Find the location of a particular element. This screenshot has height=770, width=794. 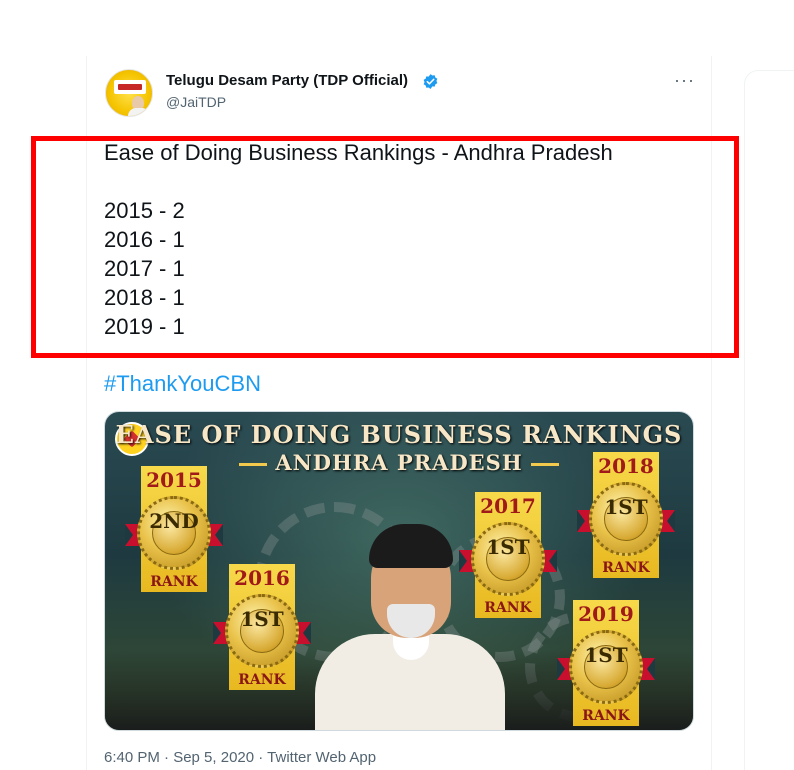

rank-badge-2018: 2018 1ST RANK is located at coordinates (626, 515).